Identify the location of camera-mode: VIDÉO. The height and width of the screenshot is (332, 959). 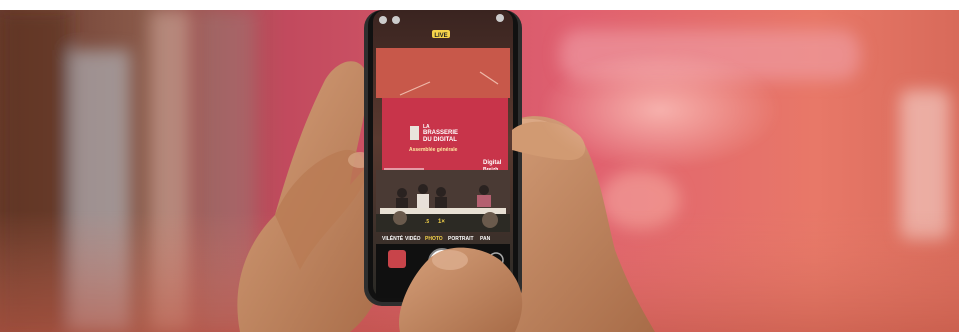
(413, 238).